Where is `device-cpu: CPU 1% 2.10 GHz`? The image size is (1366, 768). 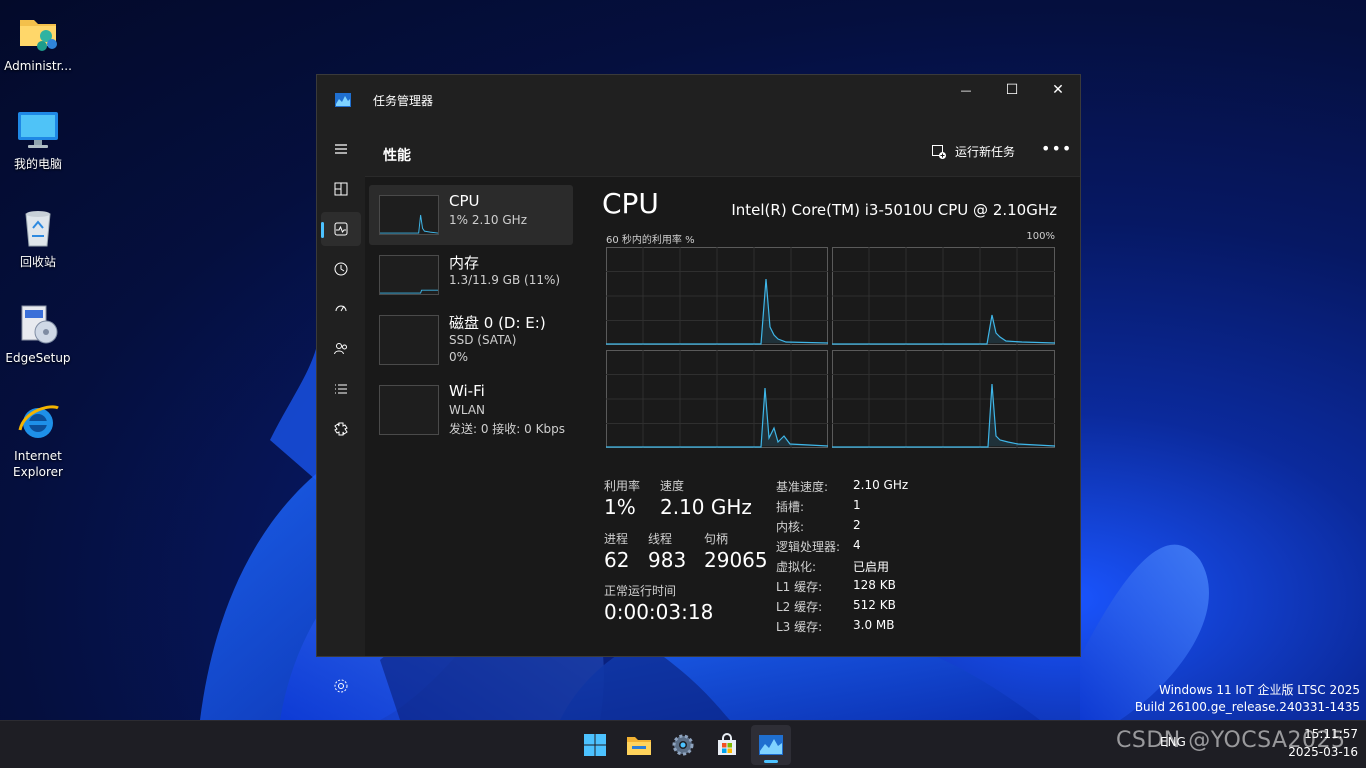
device-cpu: CPU 1% 2.10 GHz is located at coordinates (471, 215).